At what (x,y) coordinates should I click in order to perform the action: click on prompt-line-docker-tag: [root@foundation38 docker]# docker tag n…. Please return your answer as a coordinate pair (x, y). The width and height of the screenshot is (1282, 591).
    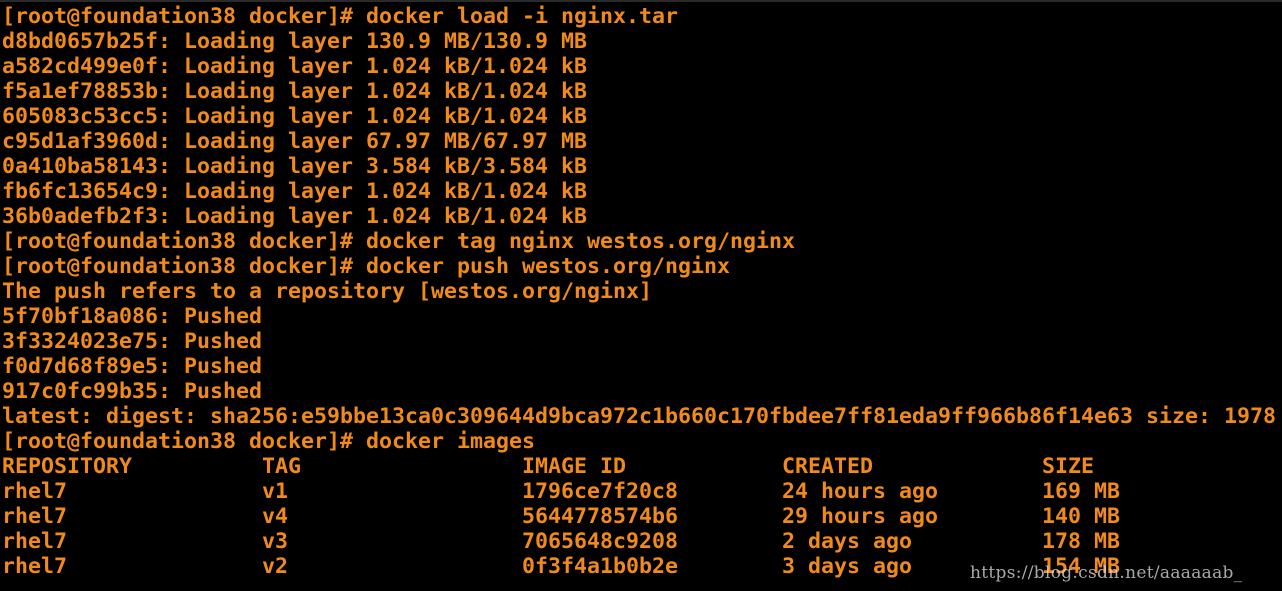
    Looking at the image, I should click on (399, 241).